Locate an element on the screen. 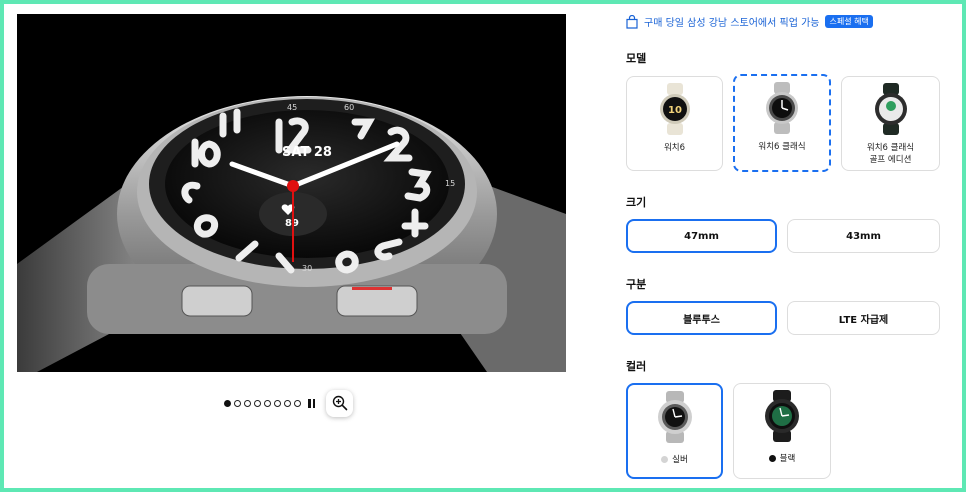 The image size is (966, 492). svg-text: 10 is located at coordinates (675, 110).